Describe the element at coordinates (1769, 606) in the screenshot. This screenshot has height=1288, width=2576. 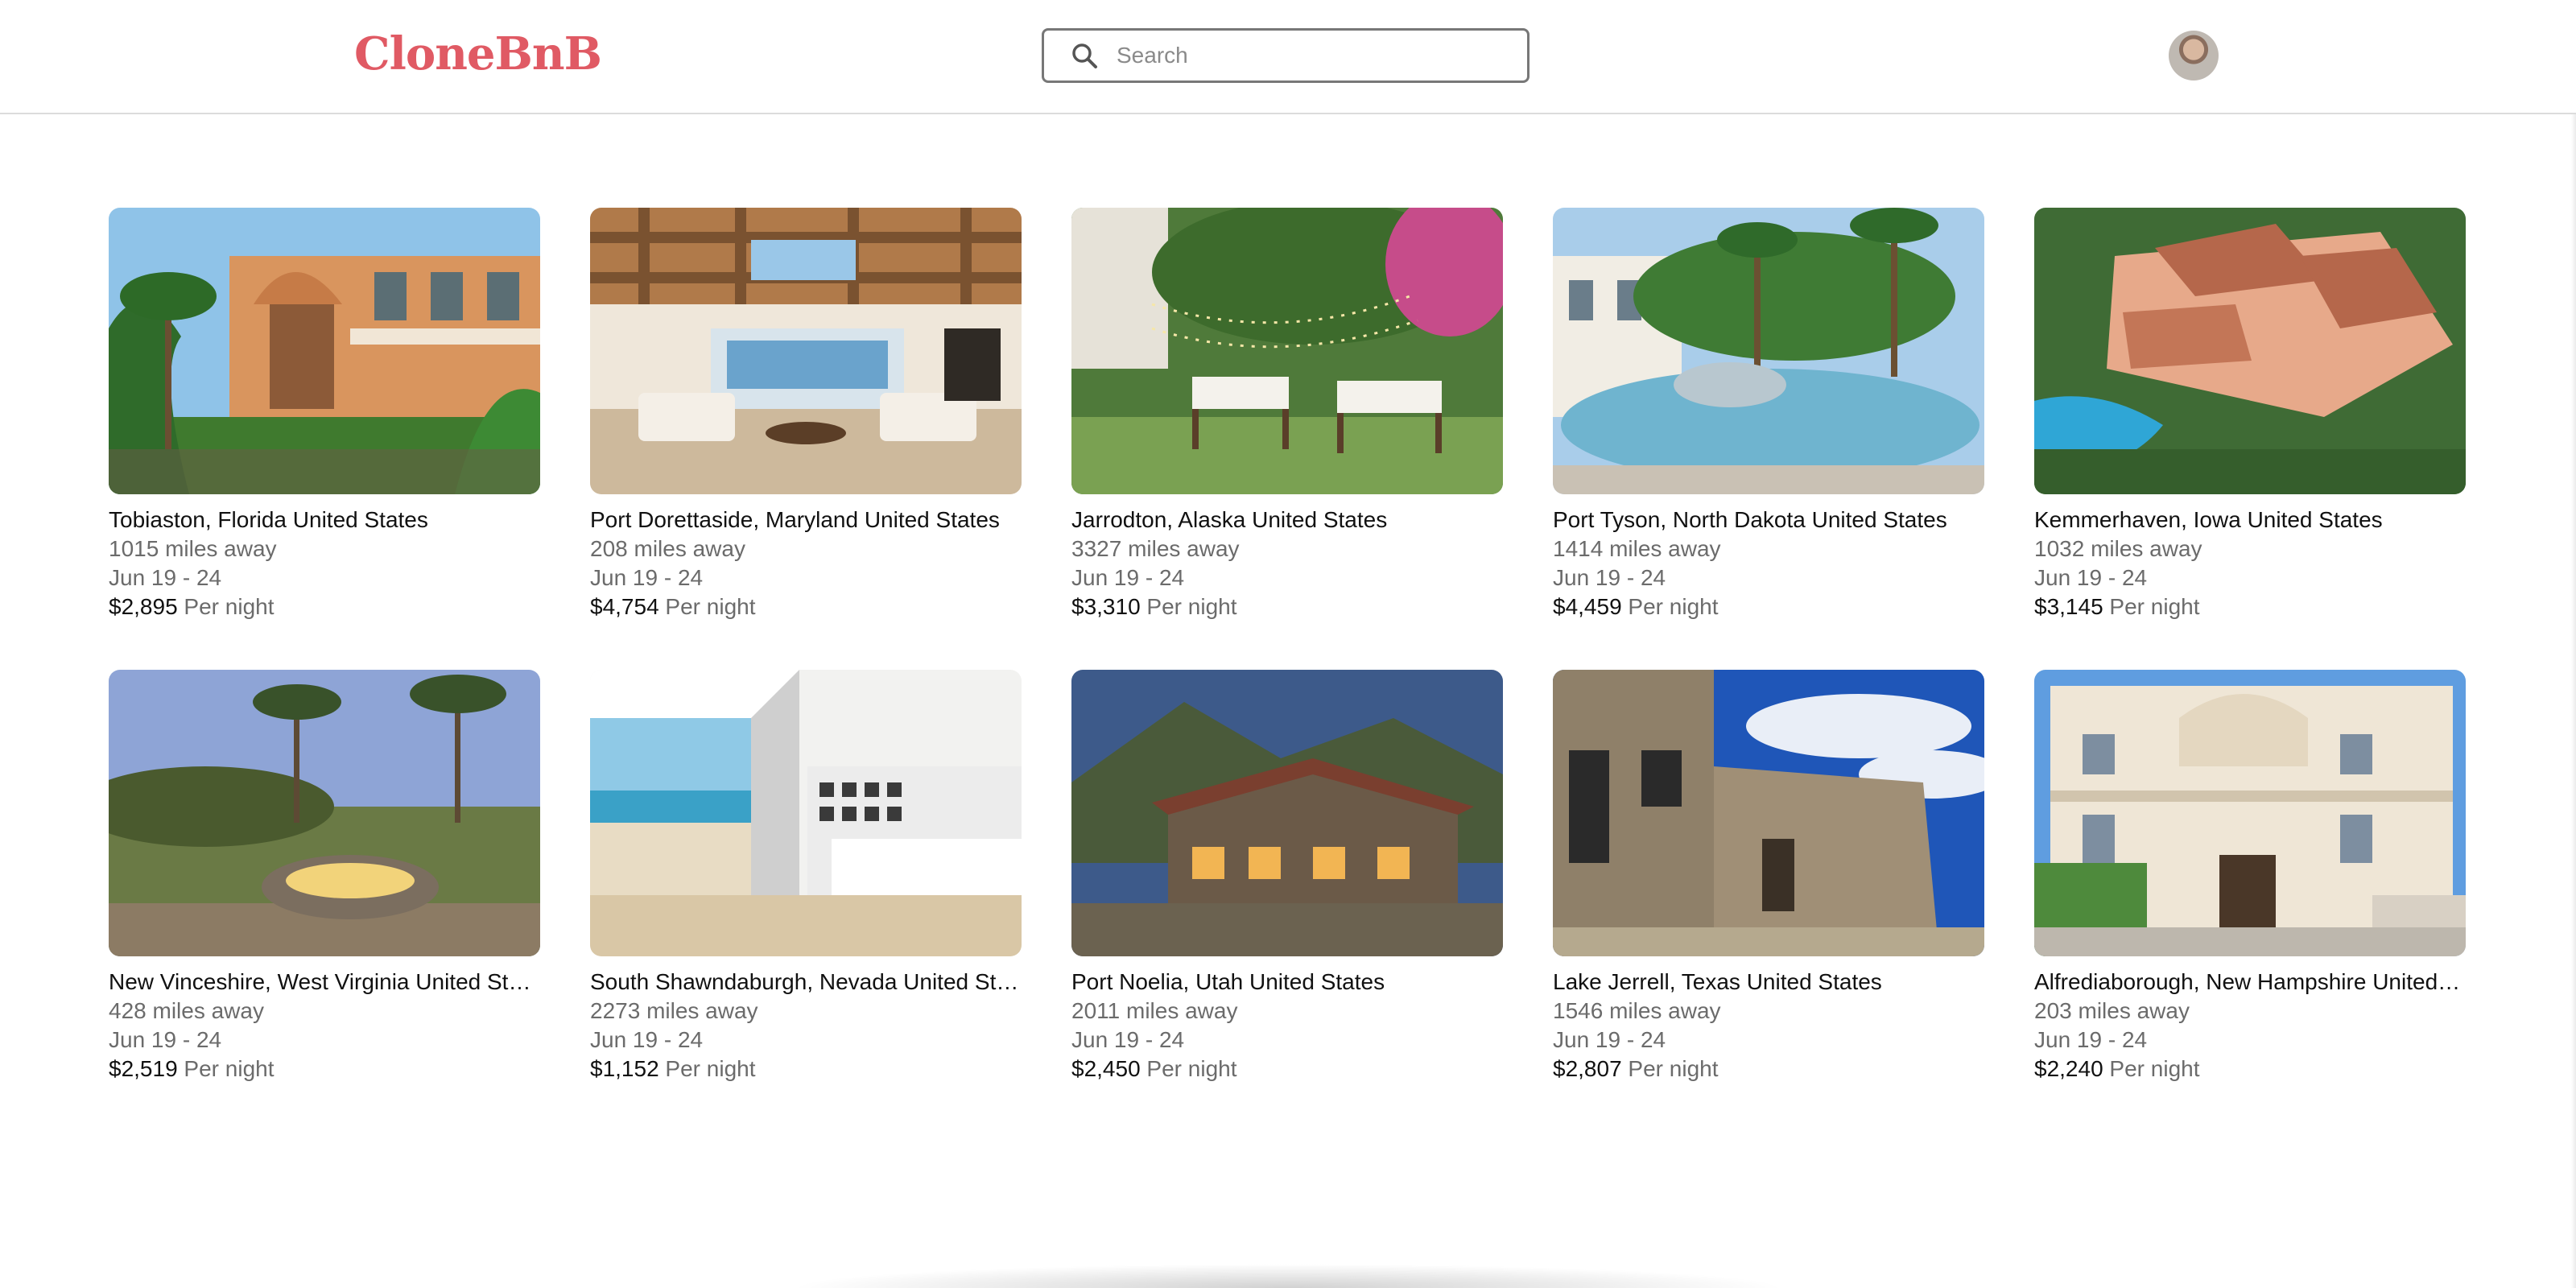
I see `listing-price-line: $4,459 Per night` at that location.